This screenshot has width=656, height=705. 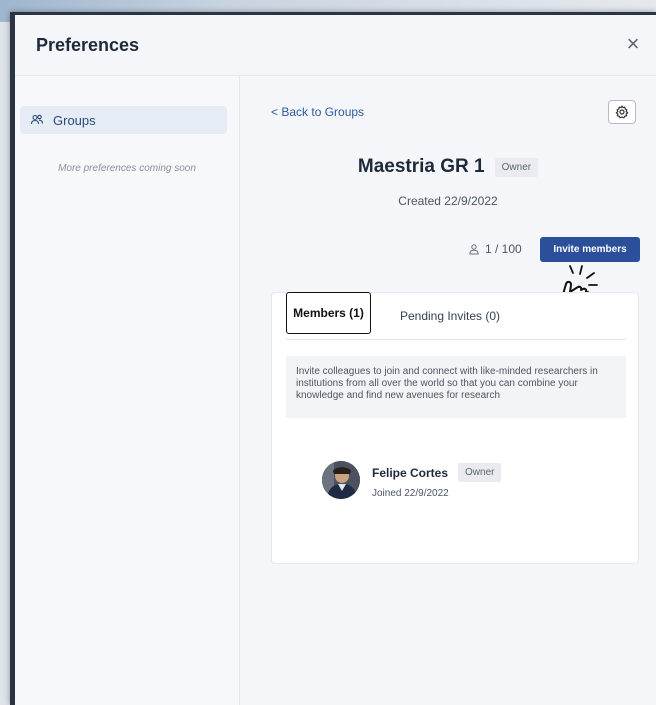 I want to click on list-item: Felipe Cortes Owner Joined 22/9/2022, so click(x=412, y=480).